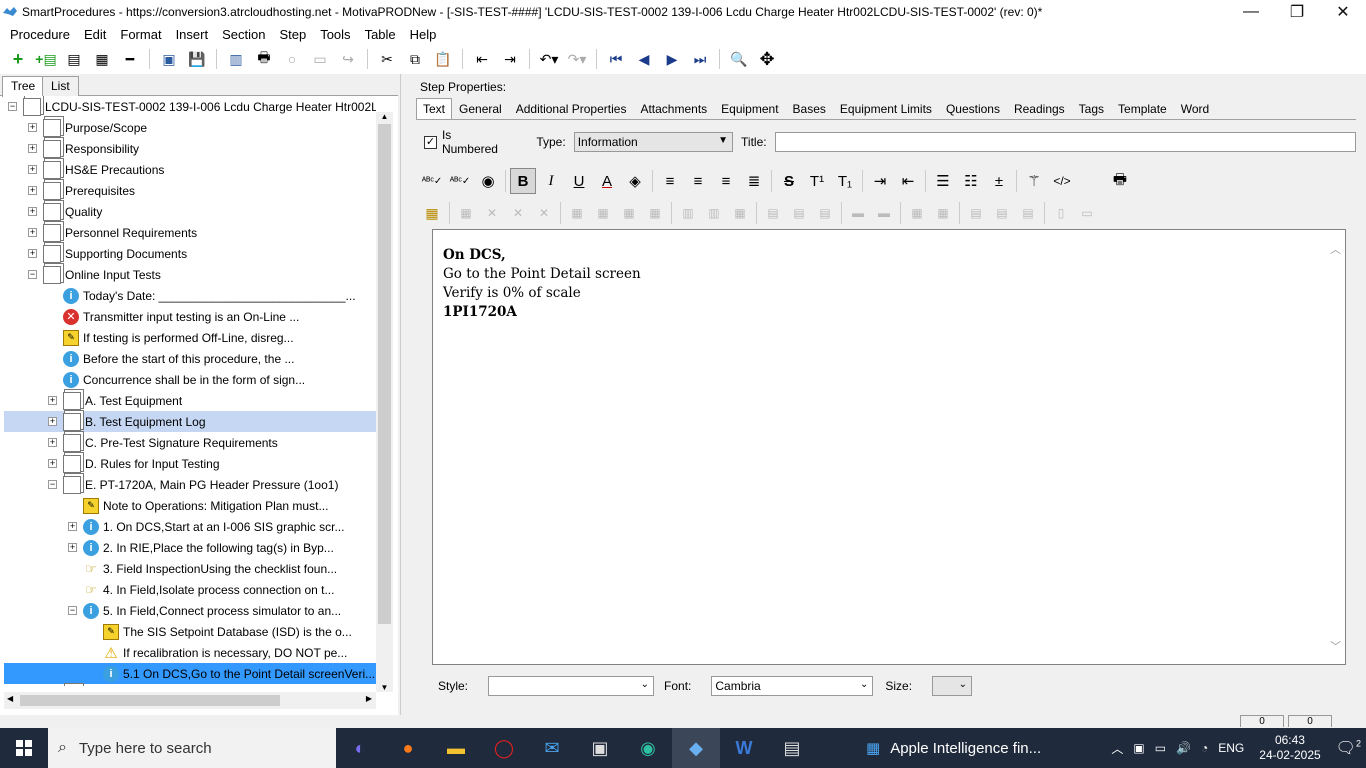  Describe the element at coordinates (236, 59) in the screenshot. I see `export-icon: ▥` at that location.